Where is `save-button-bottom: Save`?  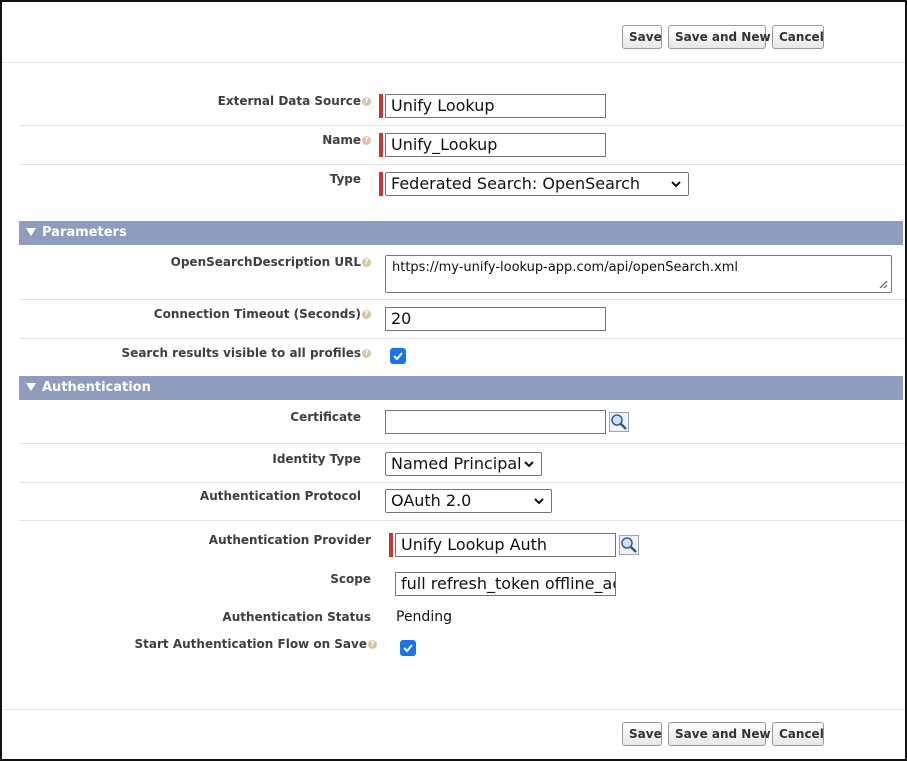
save-button-bottom: Save is located at coordinates (642, 734).